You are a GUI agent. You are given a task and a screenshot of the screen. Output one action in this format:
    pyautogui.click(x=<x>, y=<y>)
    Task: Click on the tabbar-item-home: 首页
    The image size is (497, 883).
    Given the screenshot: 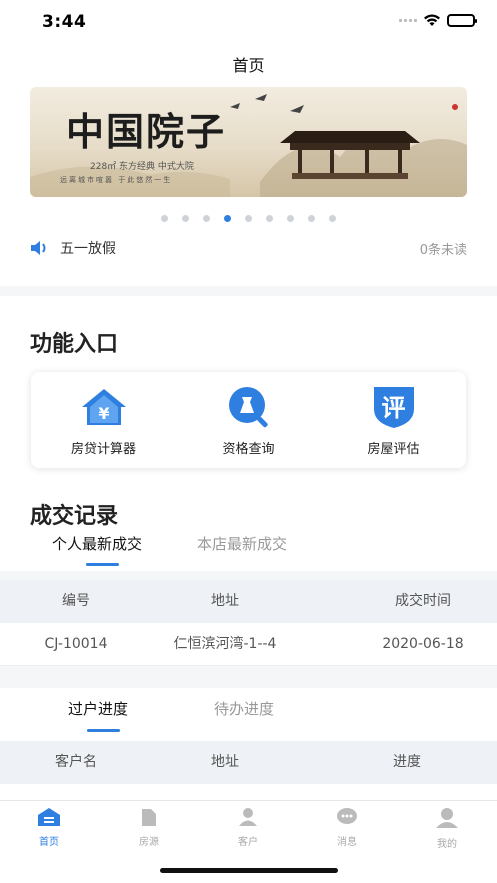 What is the action you would take?
    pyautogui.click(x=49, y=827)
    